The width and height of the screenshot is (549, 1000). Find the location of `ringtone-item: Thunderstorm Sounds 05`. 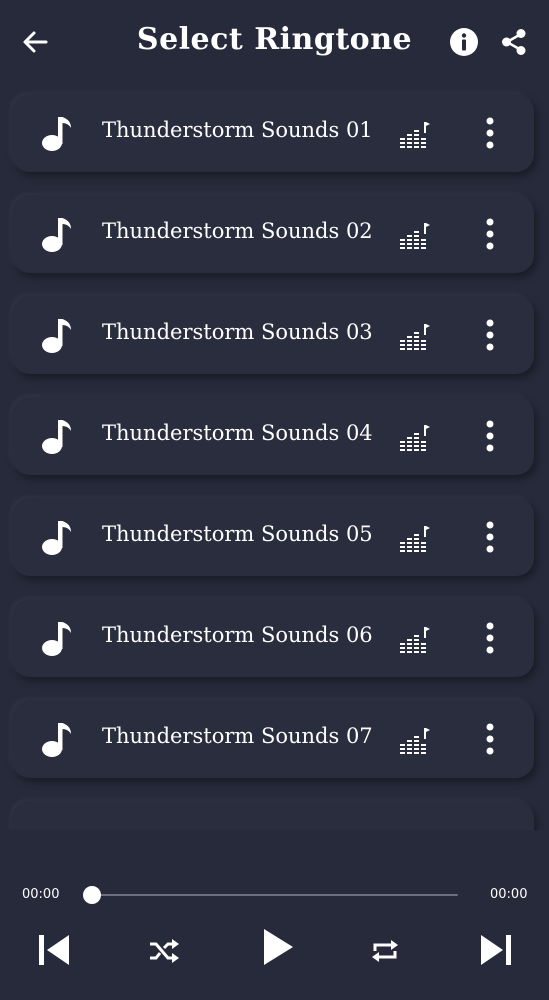

ringtone-item: Thunderstorm Sounds 05 is located at coordinates (273, 537).